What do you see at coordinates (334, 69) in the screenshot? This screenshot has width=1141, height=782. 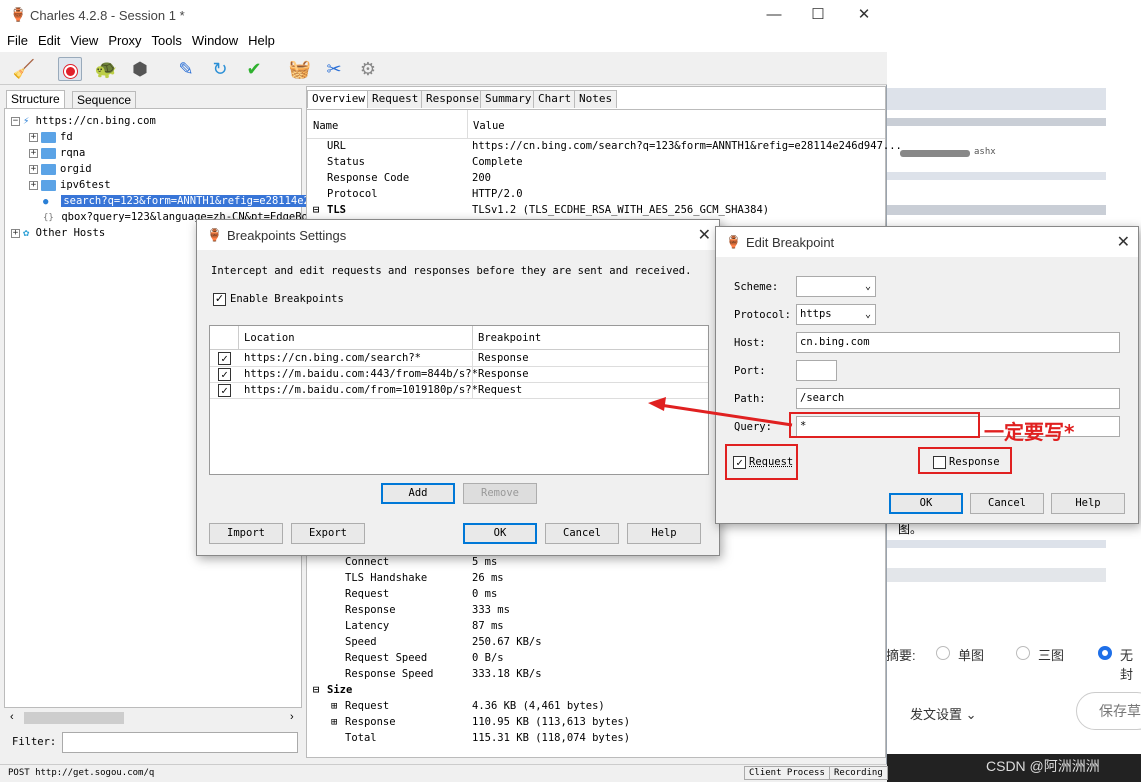 I see `tools-icon: ✂` at bounding box center [334, 69].